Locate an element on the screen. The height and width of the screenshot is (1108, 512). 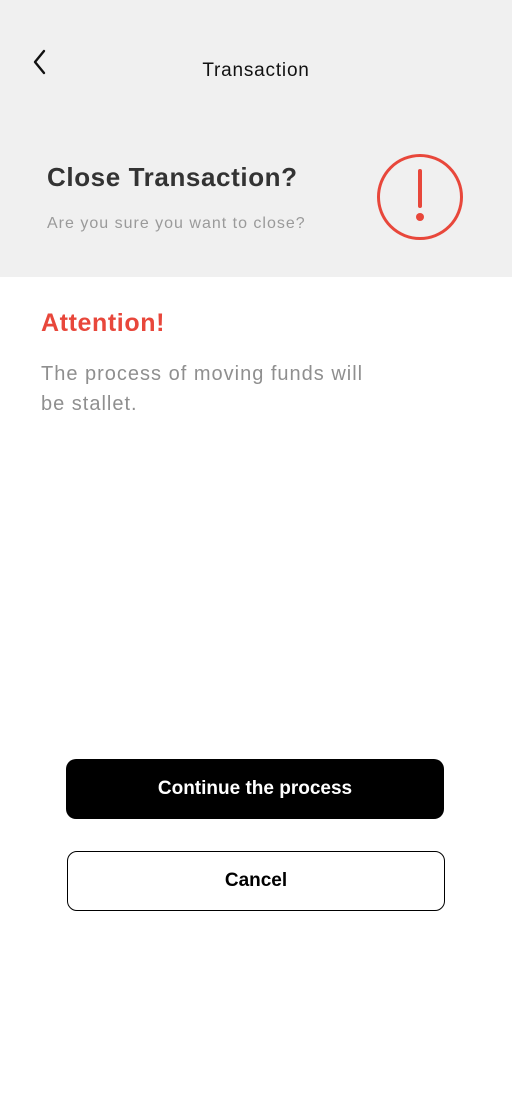
continue-button: Continue the process is located at coordinates (255, 789).